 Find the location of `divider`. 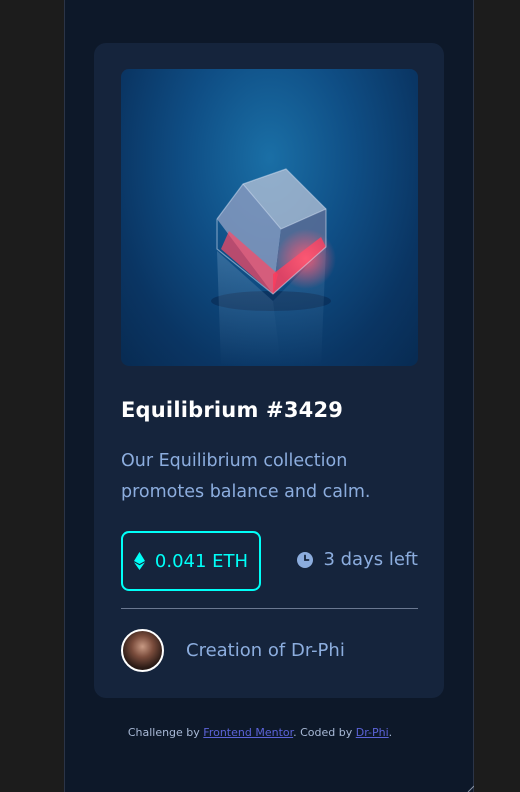

divider is located at coordinates (269, 608).